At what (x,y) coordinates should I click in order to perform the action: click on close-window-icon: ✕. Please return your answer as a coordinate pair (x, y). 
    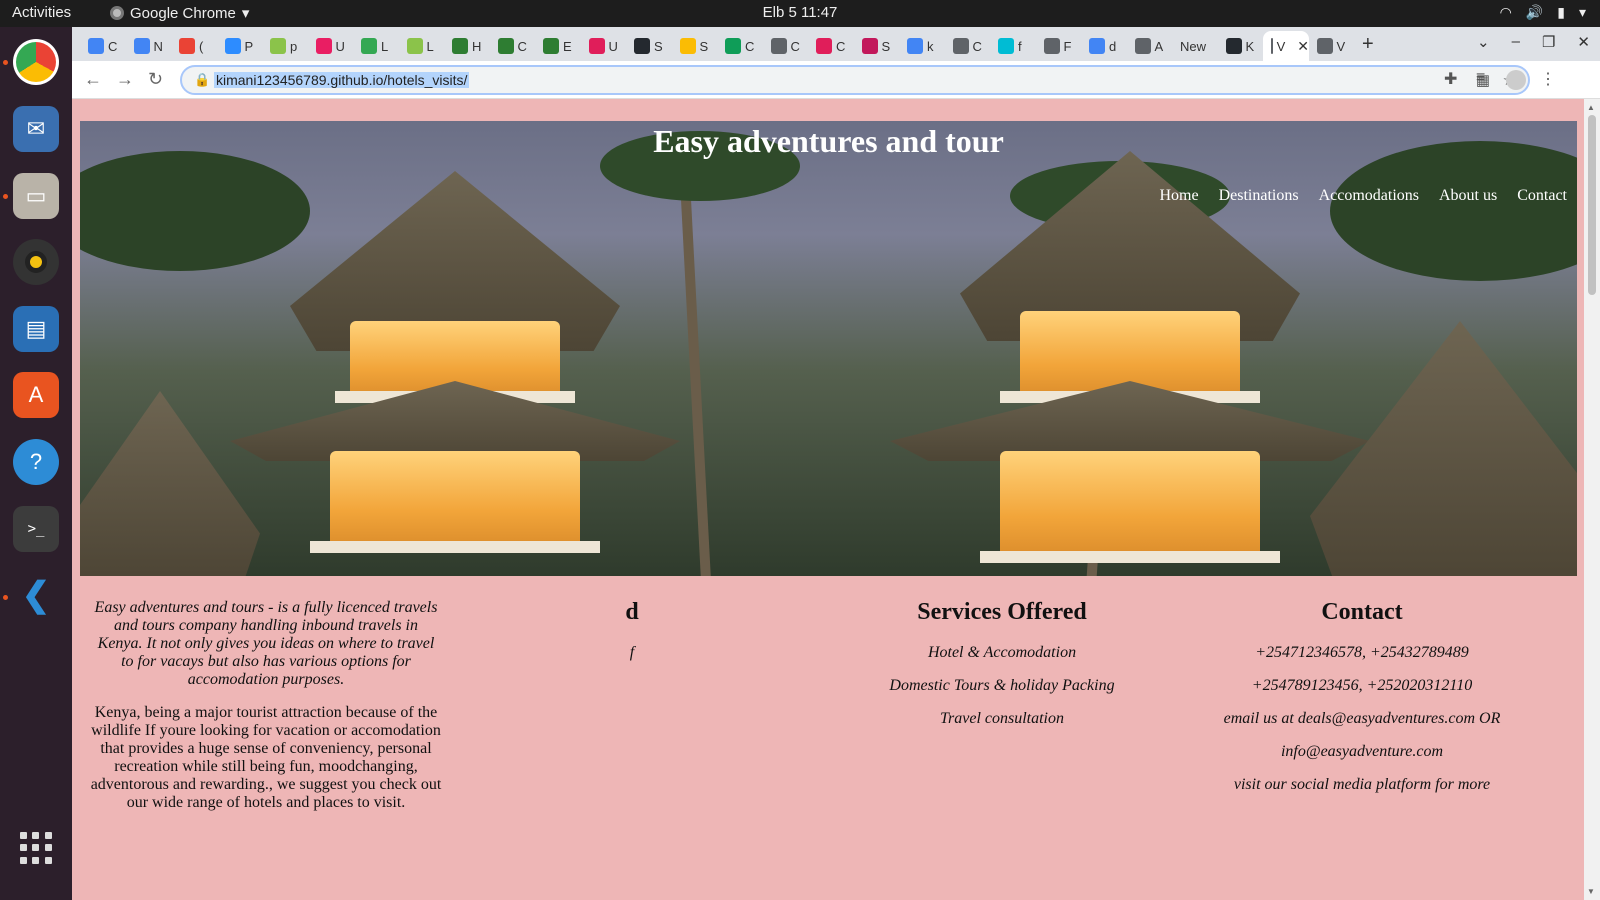
    Looking at the image, I should click on (1583, 42).